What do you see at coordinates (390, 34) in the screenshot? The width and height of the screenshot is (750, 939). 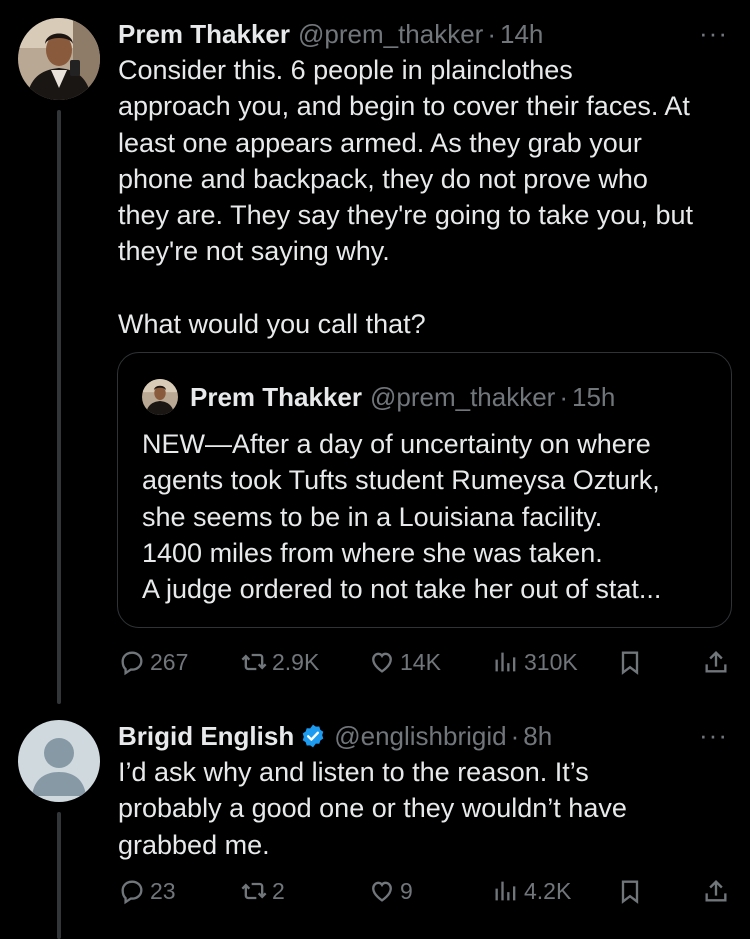 I see `author-handle: @prem_thakker` at bounding box center [390, 34].